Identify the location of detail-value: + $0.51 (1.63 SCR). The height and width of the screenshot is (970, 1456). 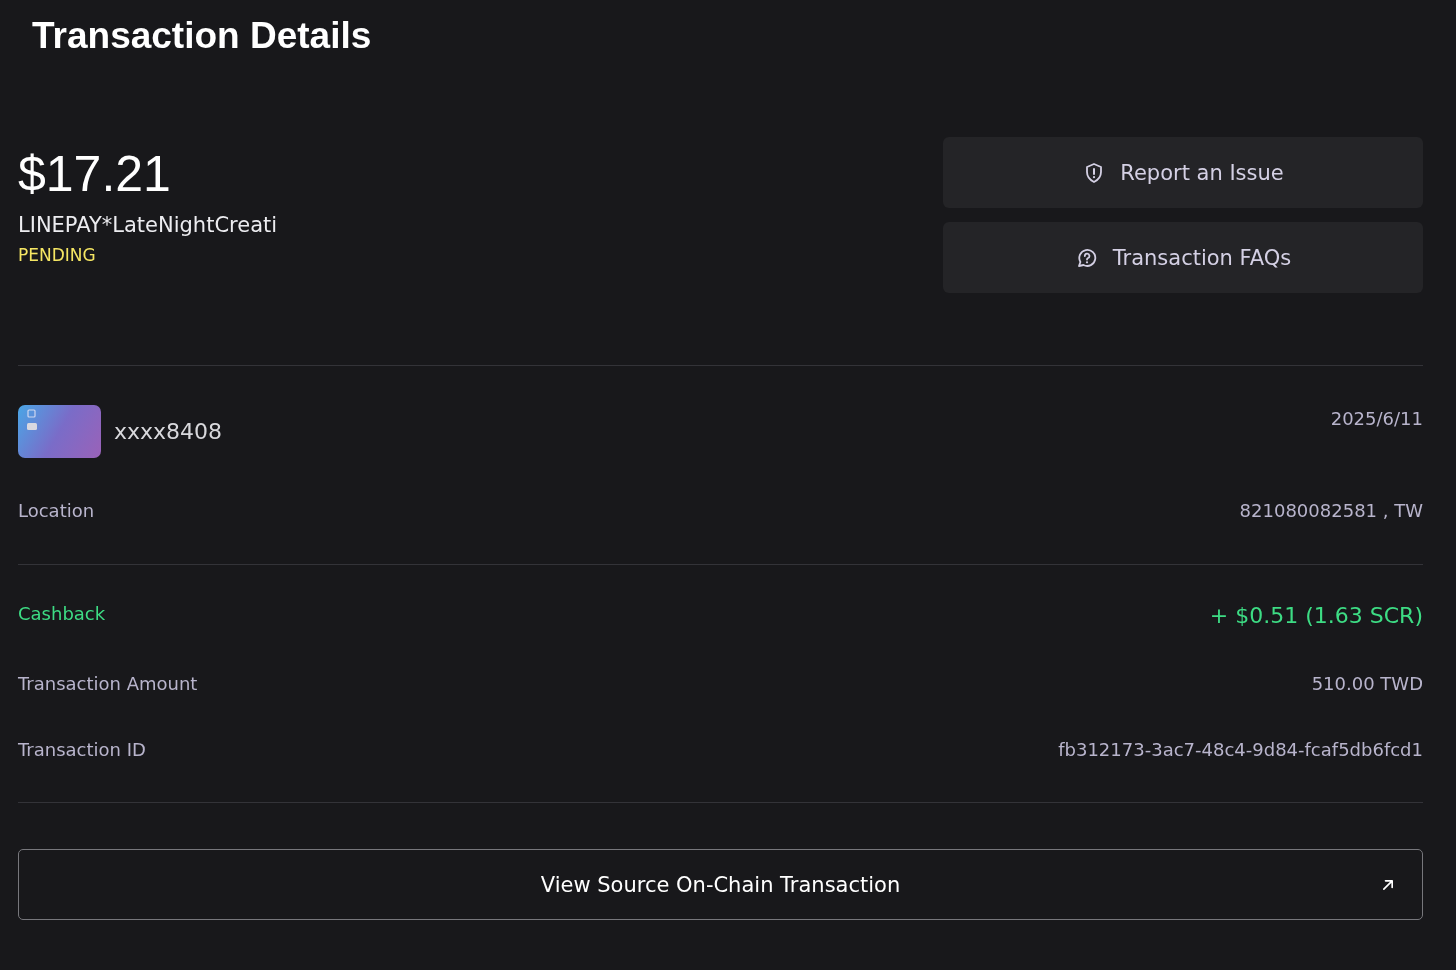
(1316, 615).